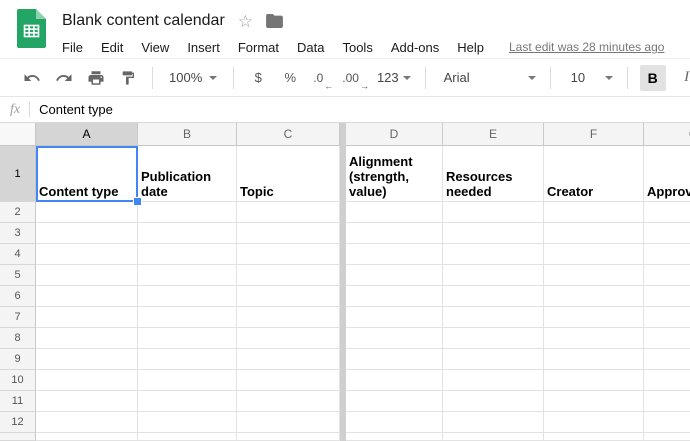 Image resolution: width=690 pixels, height=441 pixels. I want to click on sheets-logo, so click(31, 24).